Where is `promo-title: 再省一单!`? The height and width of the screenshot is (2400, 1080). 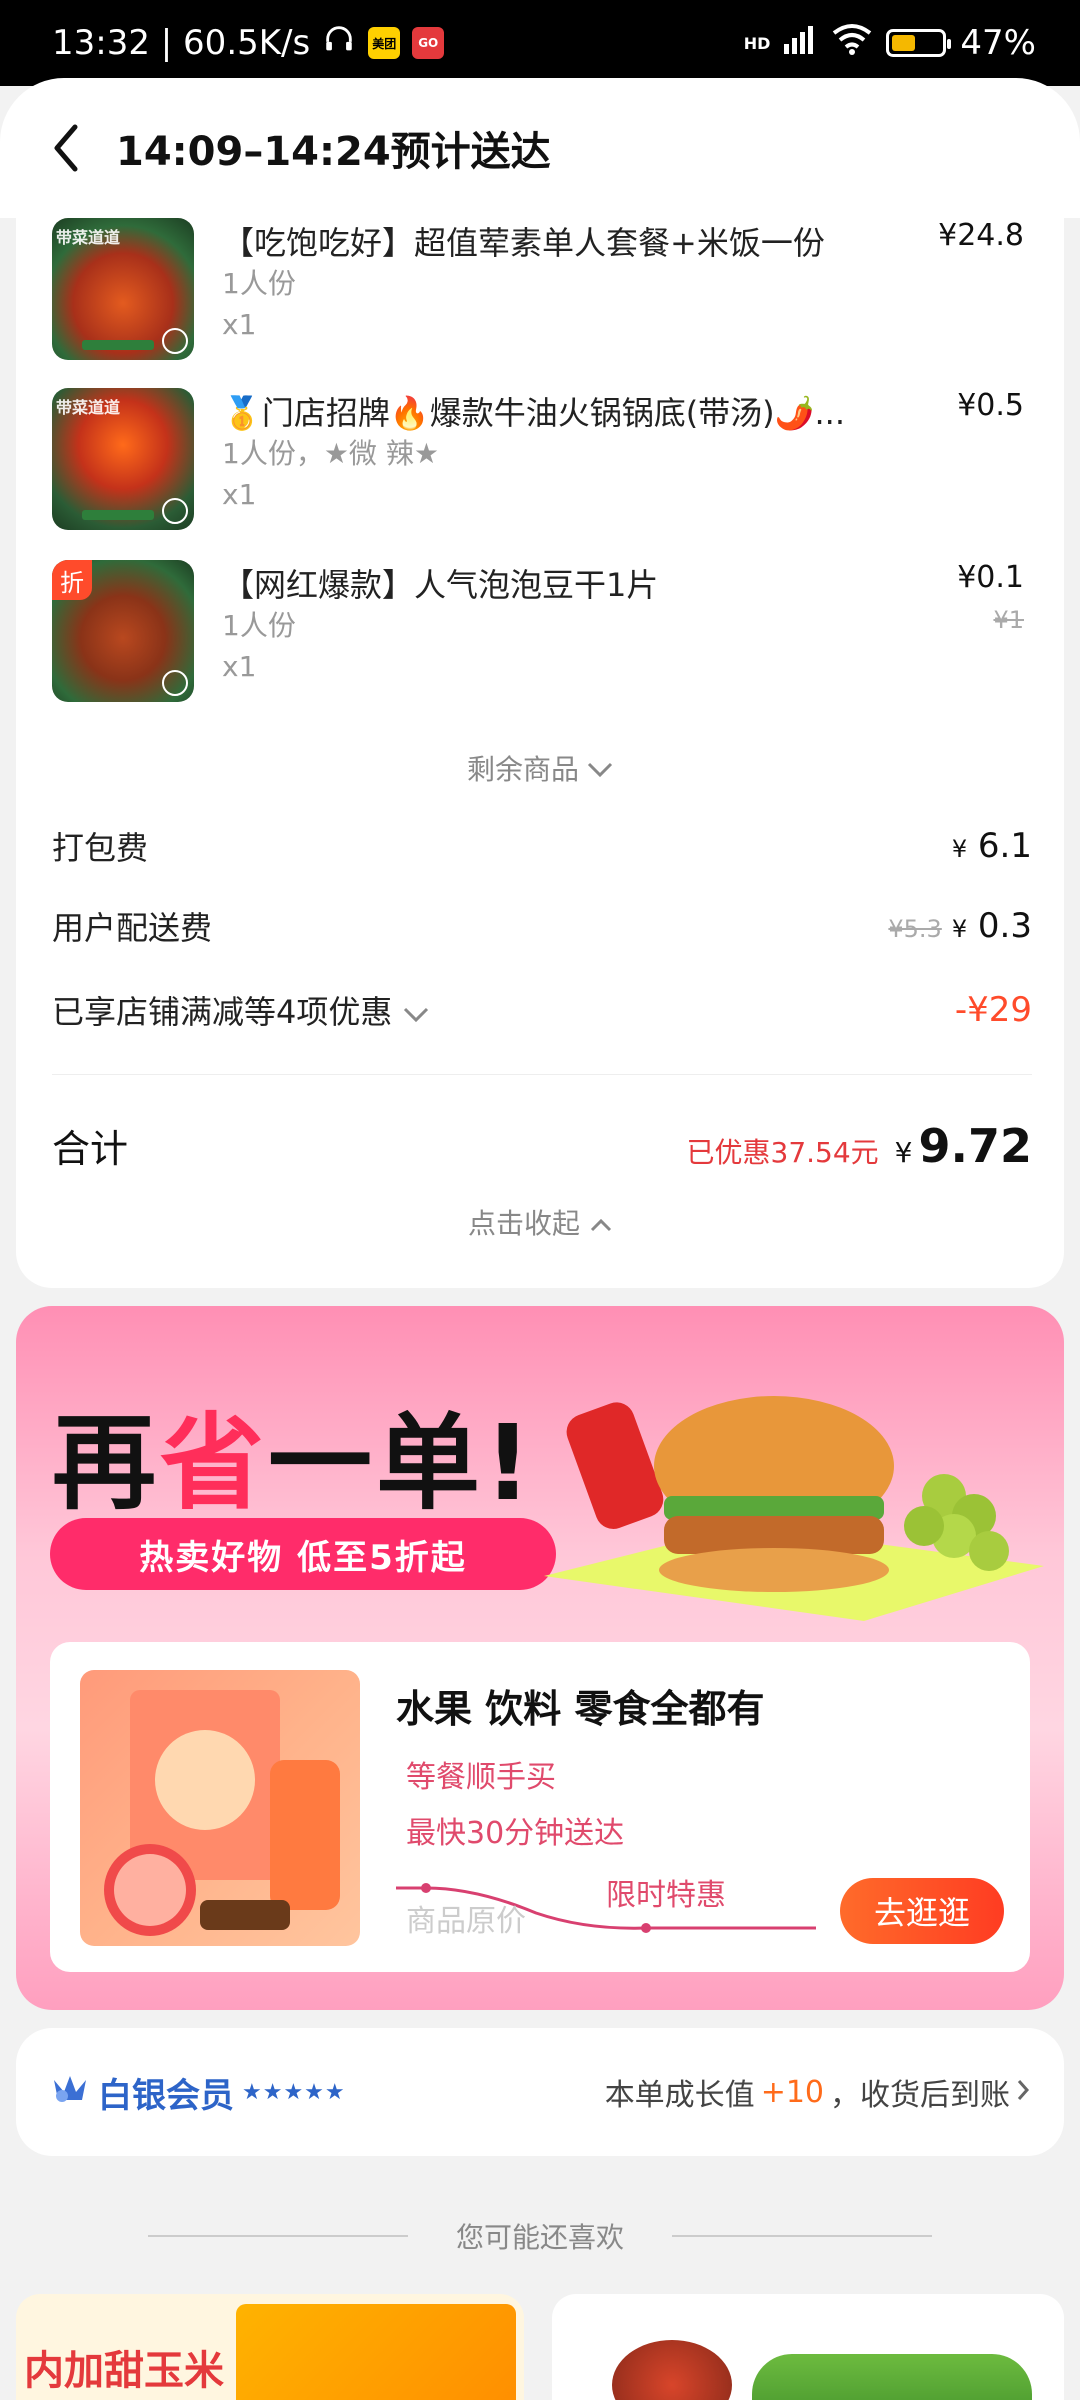 promo-title: 再省一单! is located at coordinates (293, 1453).